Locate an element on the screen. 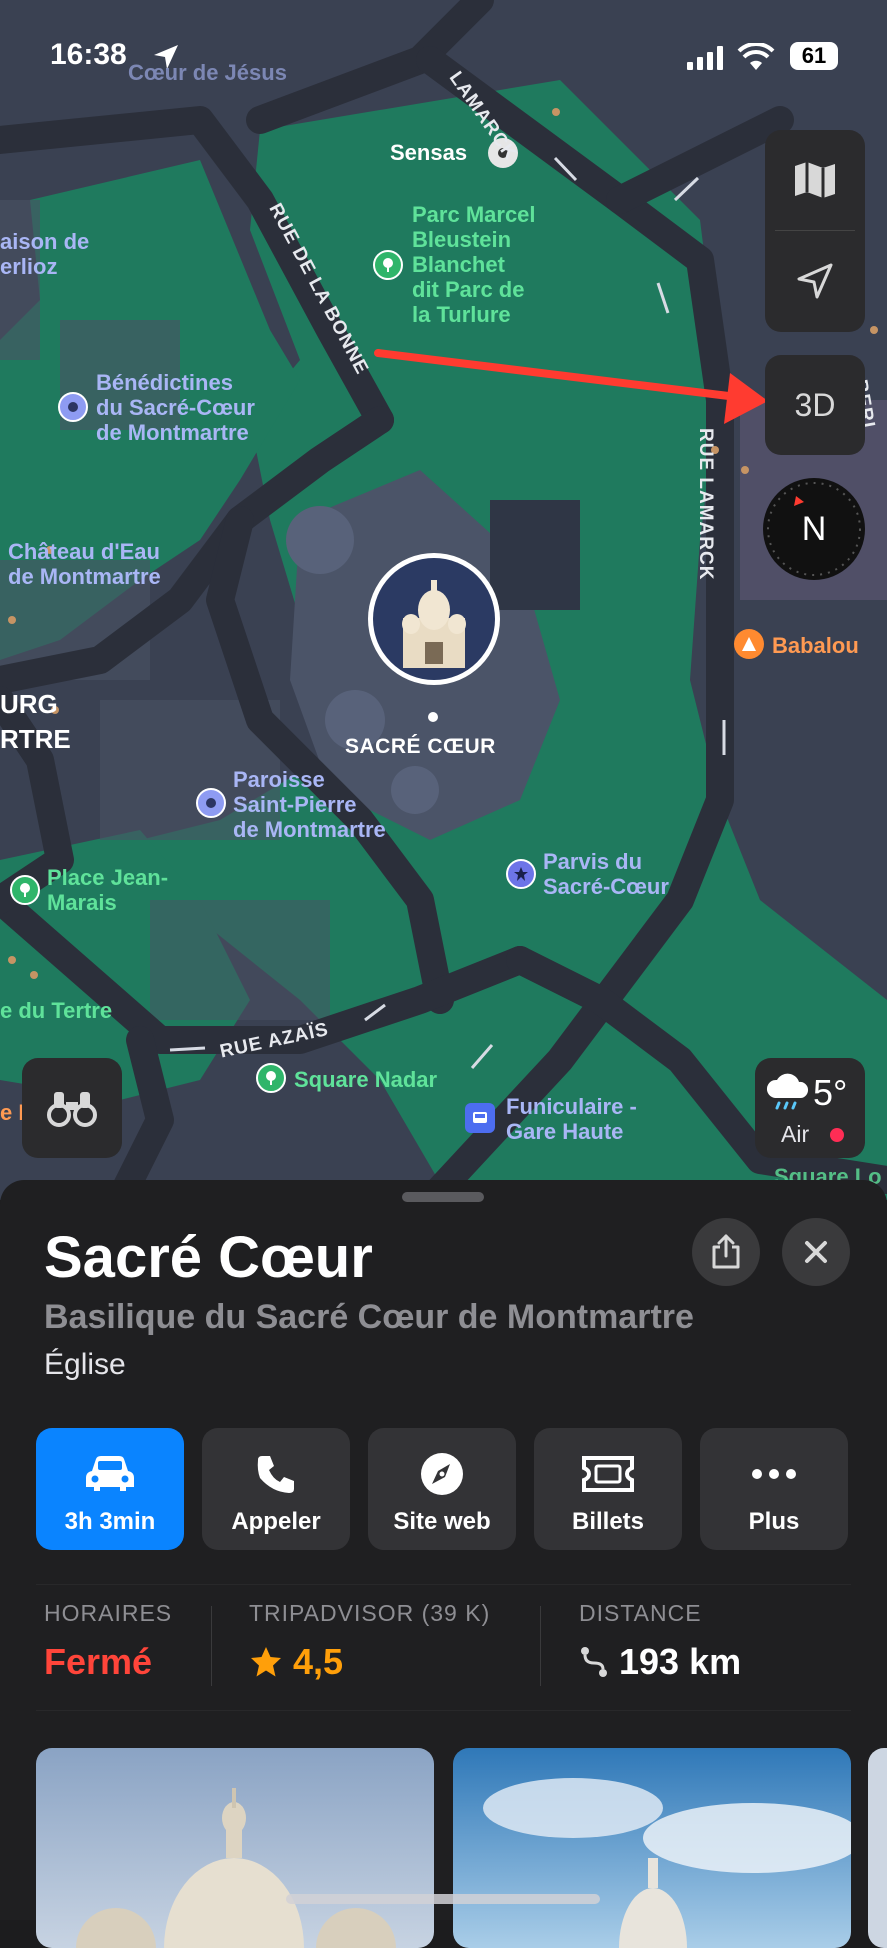  map-controls-group is located at coordinates (815, 231).